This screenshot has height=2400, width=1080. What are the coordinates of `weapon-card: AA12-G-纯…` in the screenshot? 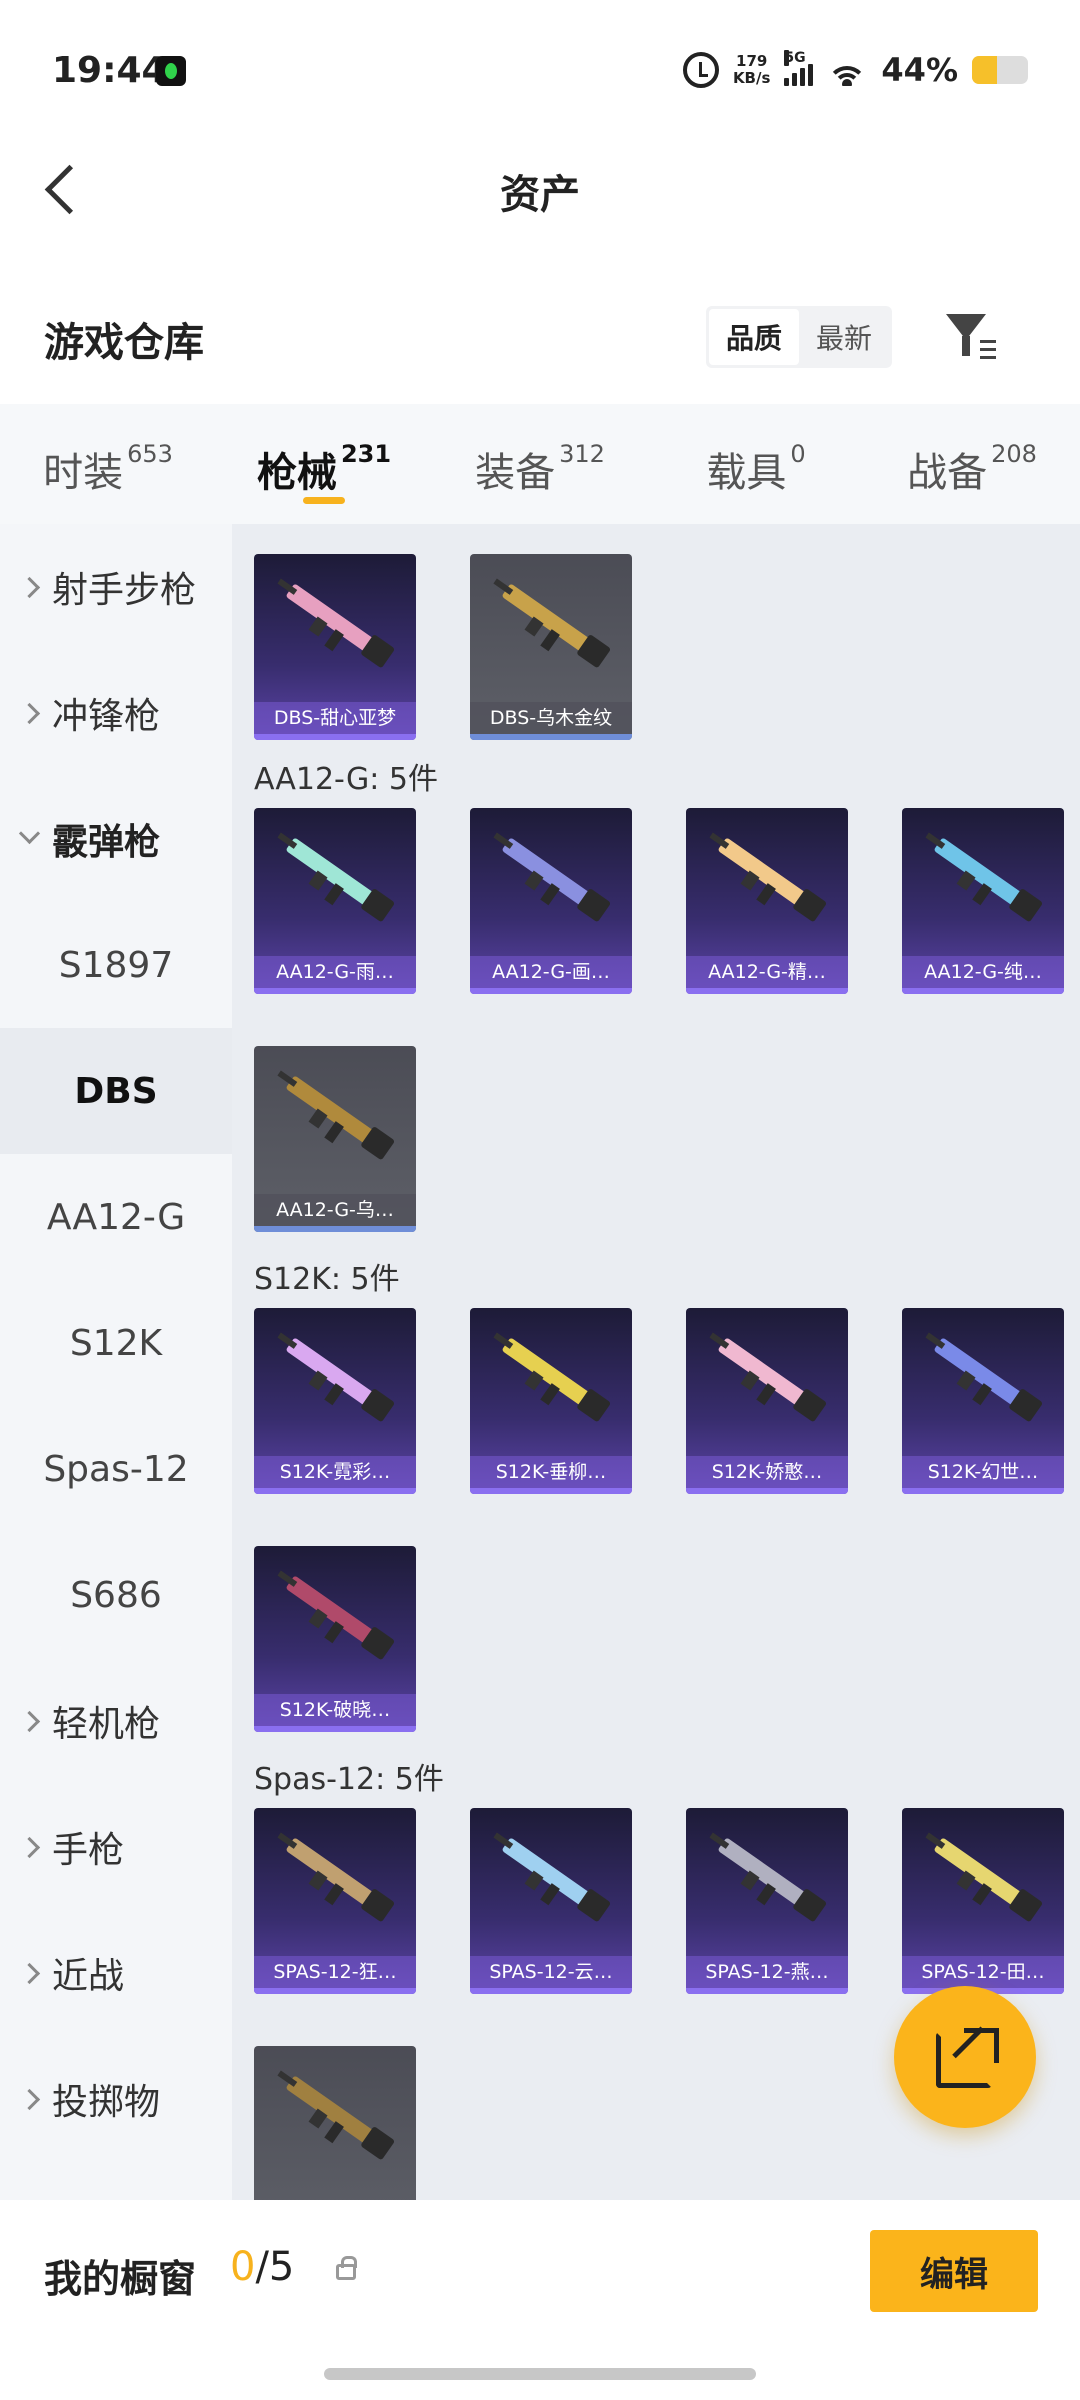 It's located at (983, 901).